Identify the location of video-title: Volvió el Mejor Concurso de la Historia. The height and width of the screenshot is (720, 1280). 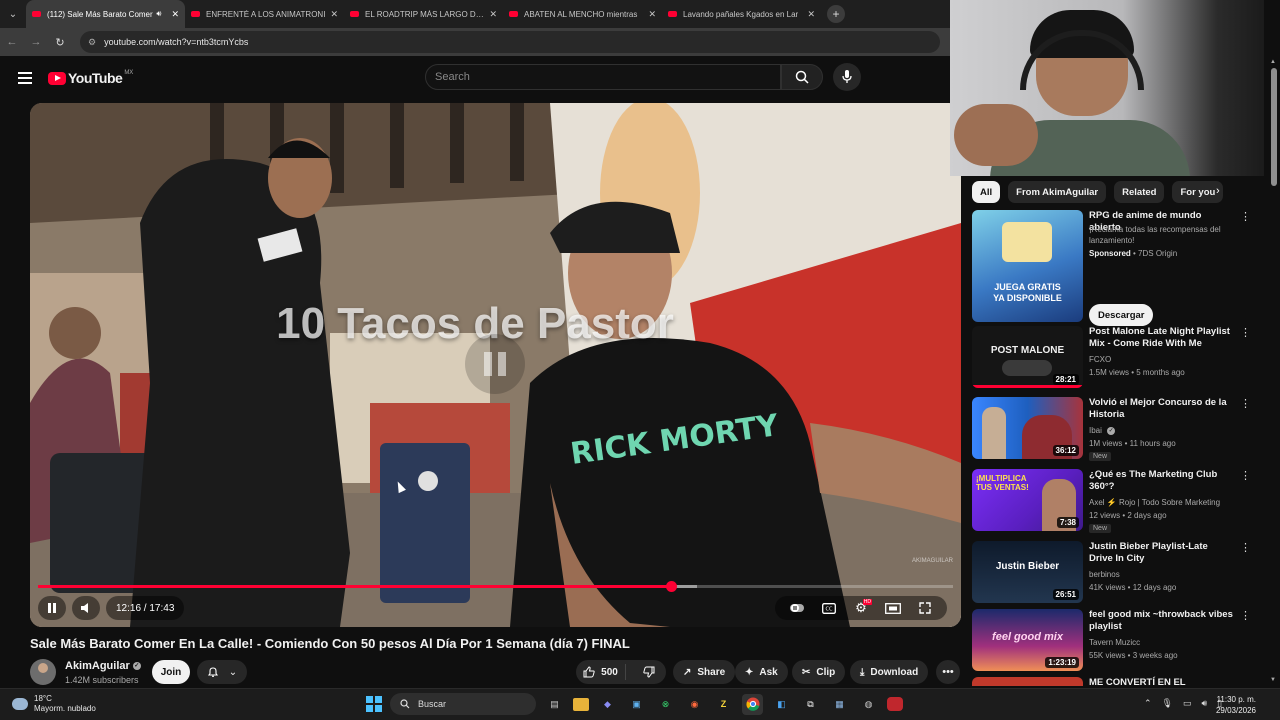
(1161, 409).